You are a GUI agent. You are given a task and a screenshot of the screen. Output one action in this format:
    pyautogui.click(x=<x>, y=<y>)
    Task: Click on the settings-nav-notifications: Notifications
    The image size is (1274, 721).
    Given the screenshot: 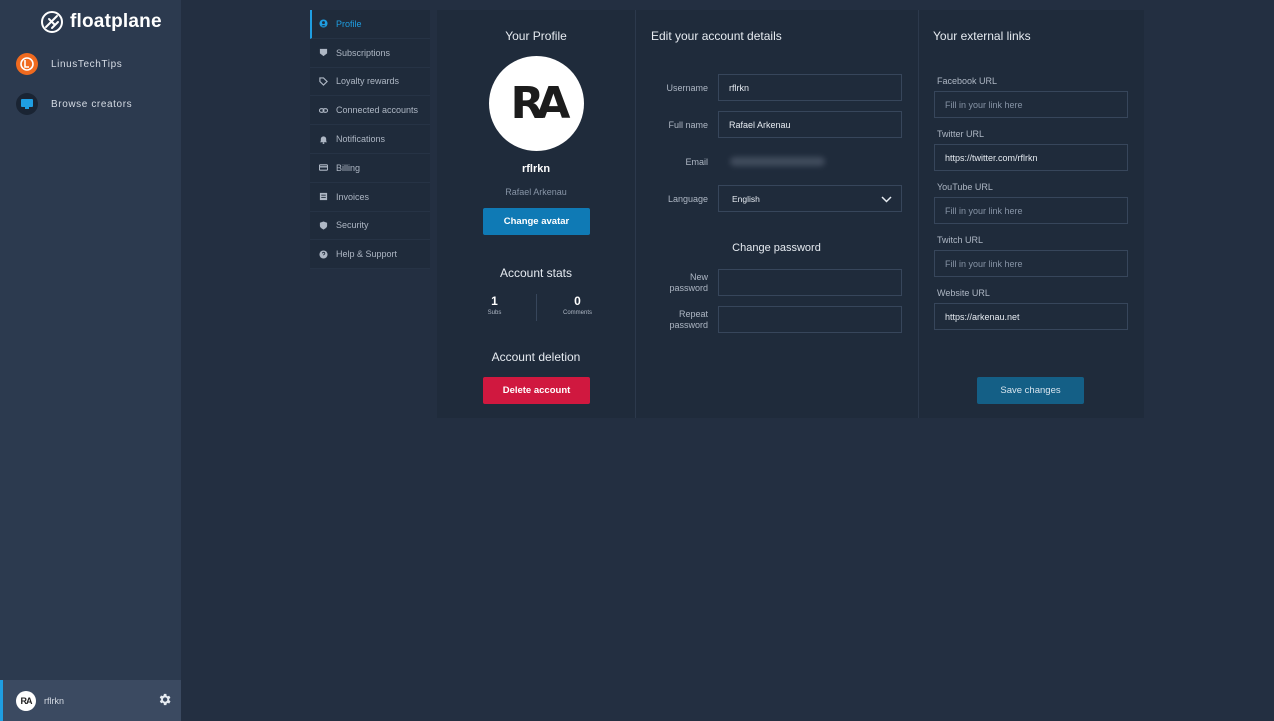 What is the action you would take?
    pyautogui.click(x=370, y=139)
    